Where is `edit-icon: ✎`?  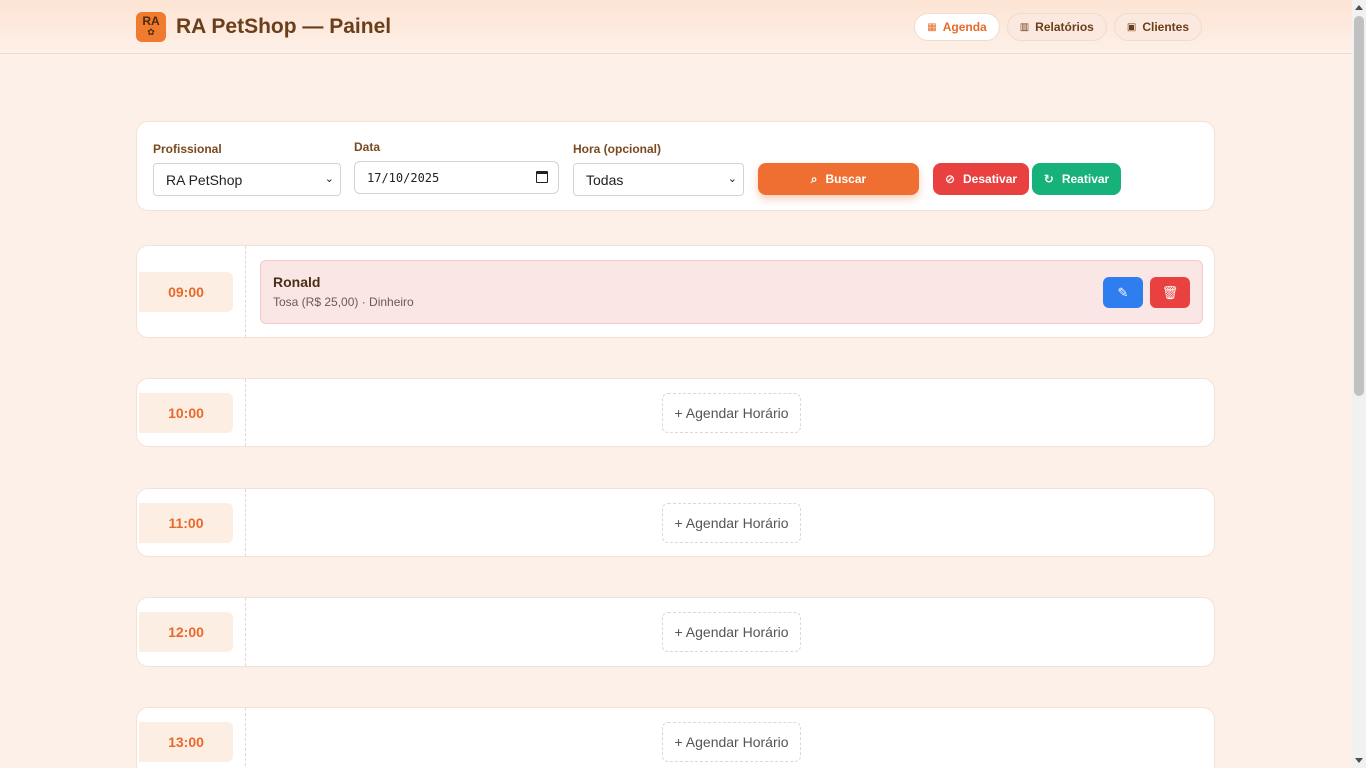 edit-icon: ✎ is located at coordinates (1123, 292).